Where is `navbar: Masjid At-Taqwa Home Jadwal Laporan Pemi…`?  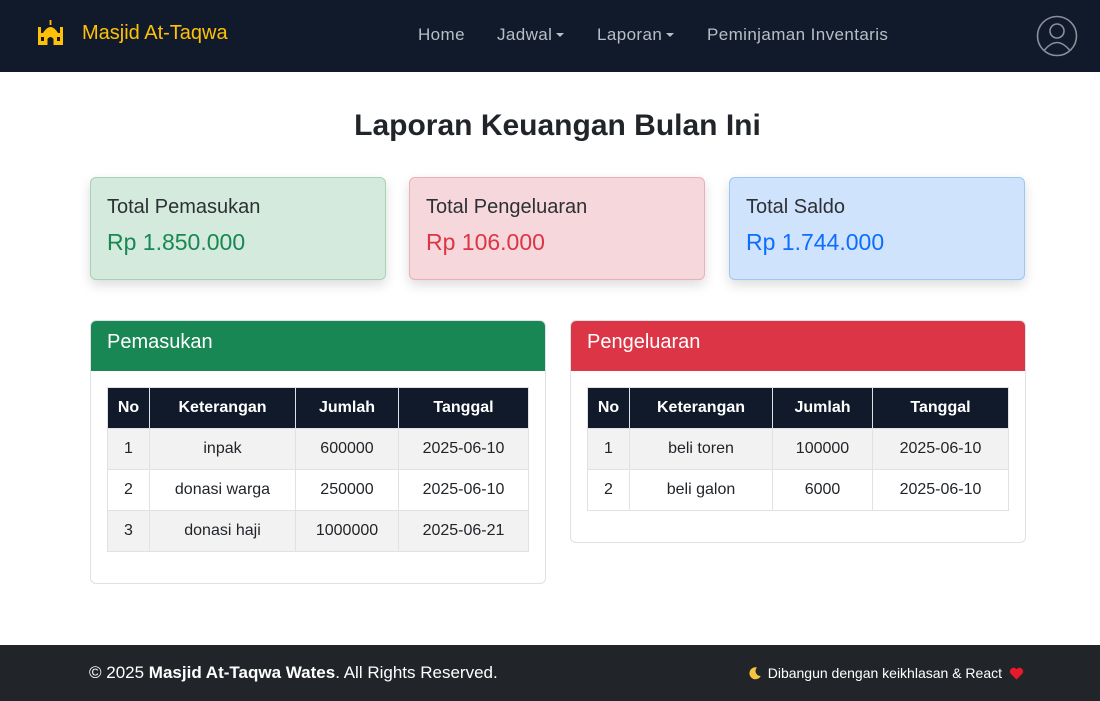
navbar: Masjid At-Taqwa Home Jadwal Laporan Pemi… is located at coordinates (550, 36).